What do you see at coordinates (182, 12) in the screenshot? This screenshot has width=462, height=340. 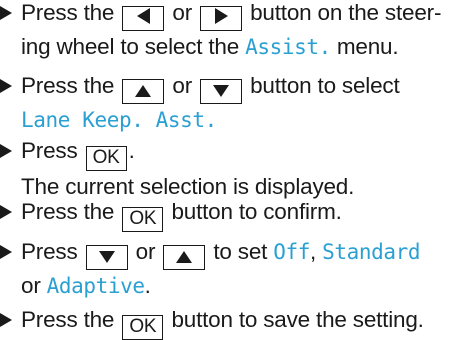 I see `step-1-or: or` at bounding box center [182, 12].